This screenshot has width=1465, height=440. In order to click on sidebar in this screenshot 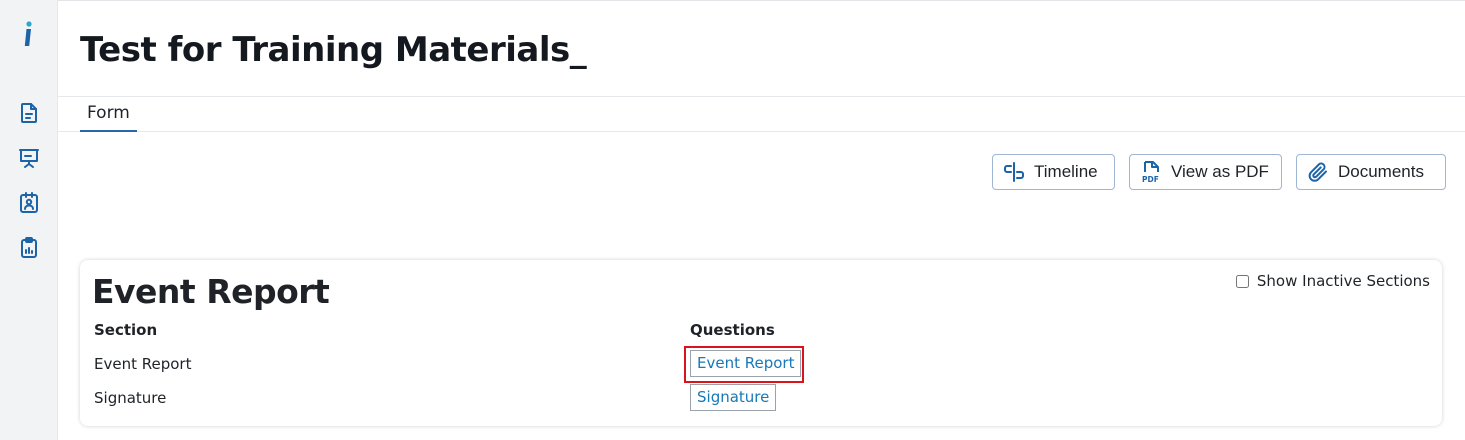, I will do `click(29, 220)`.